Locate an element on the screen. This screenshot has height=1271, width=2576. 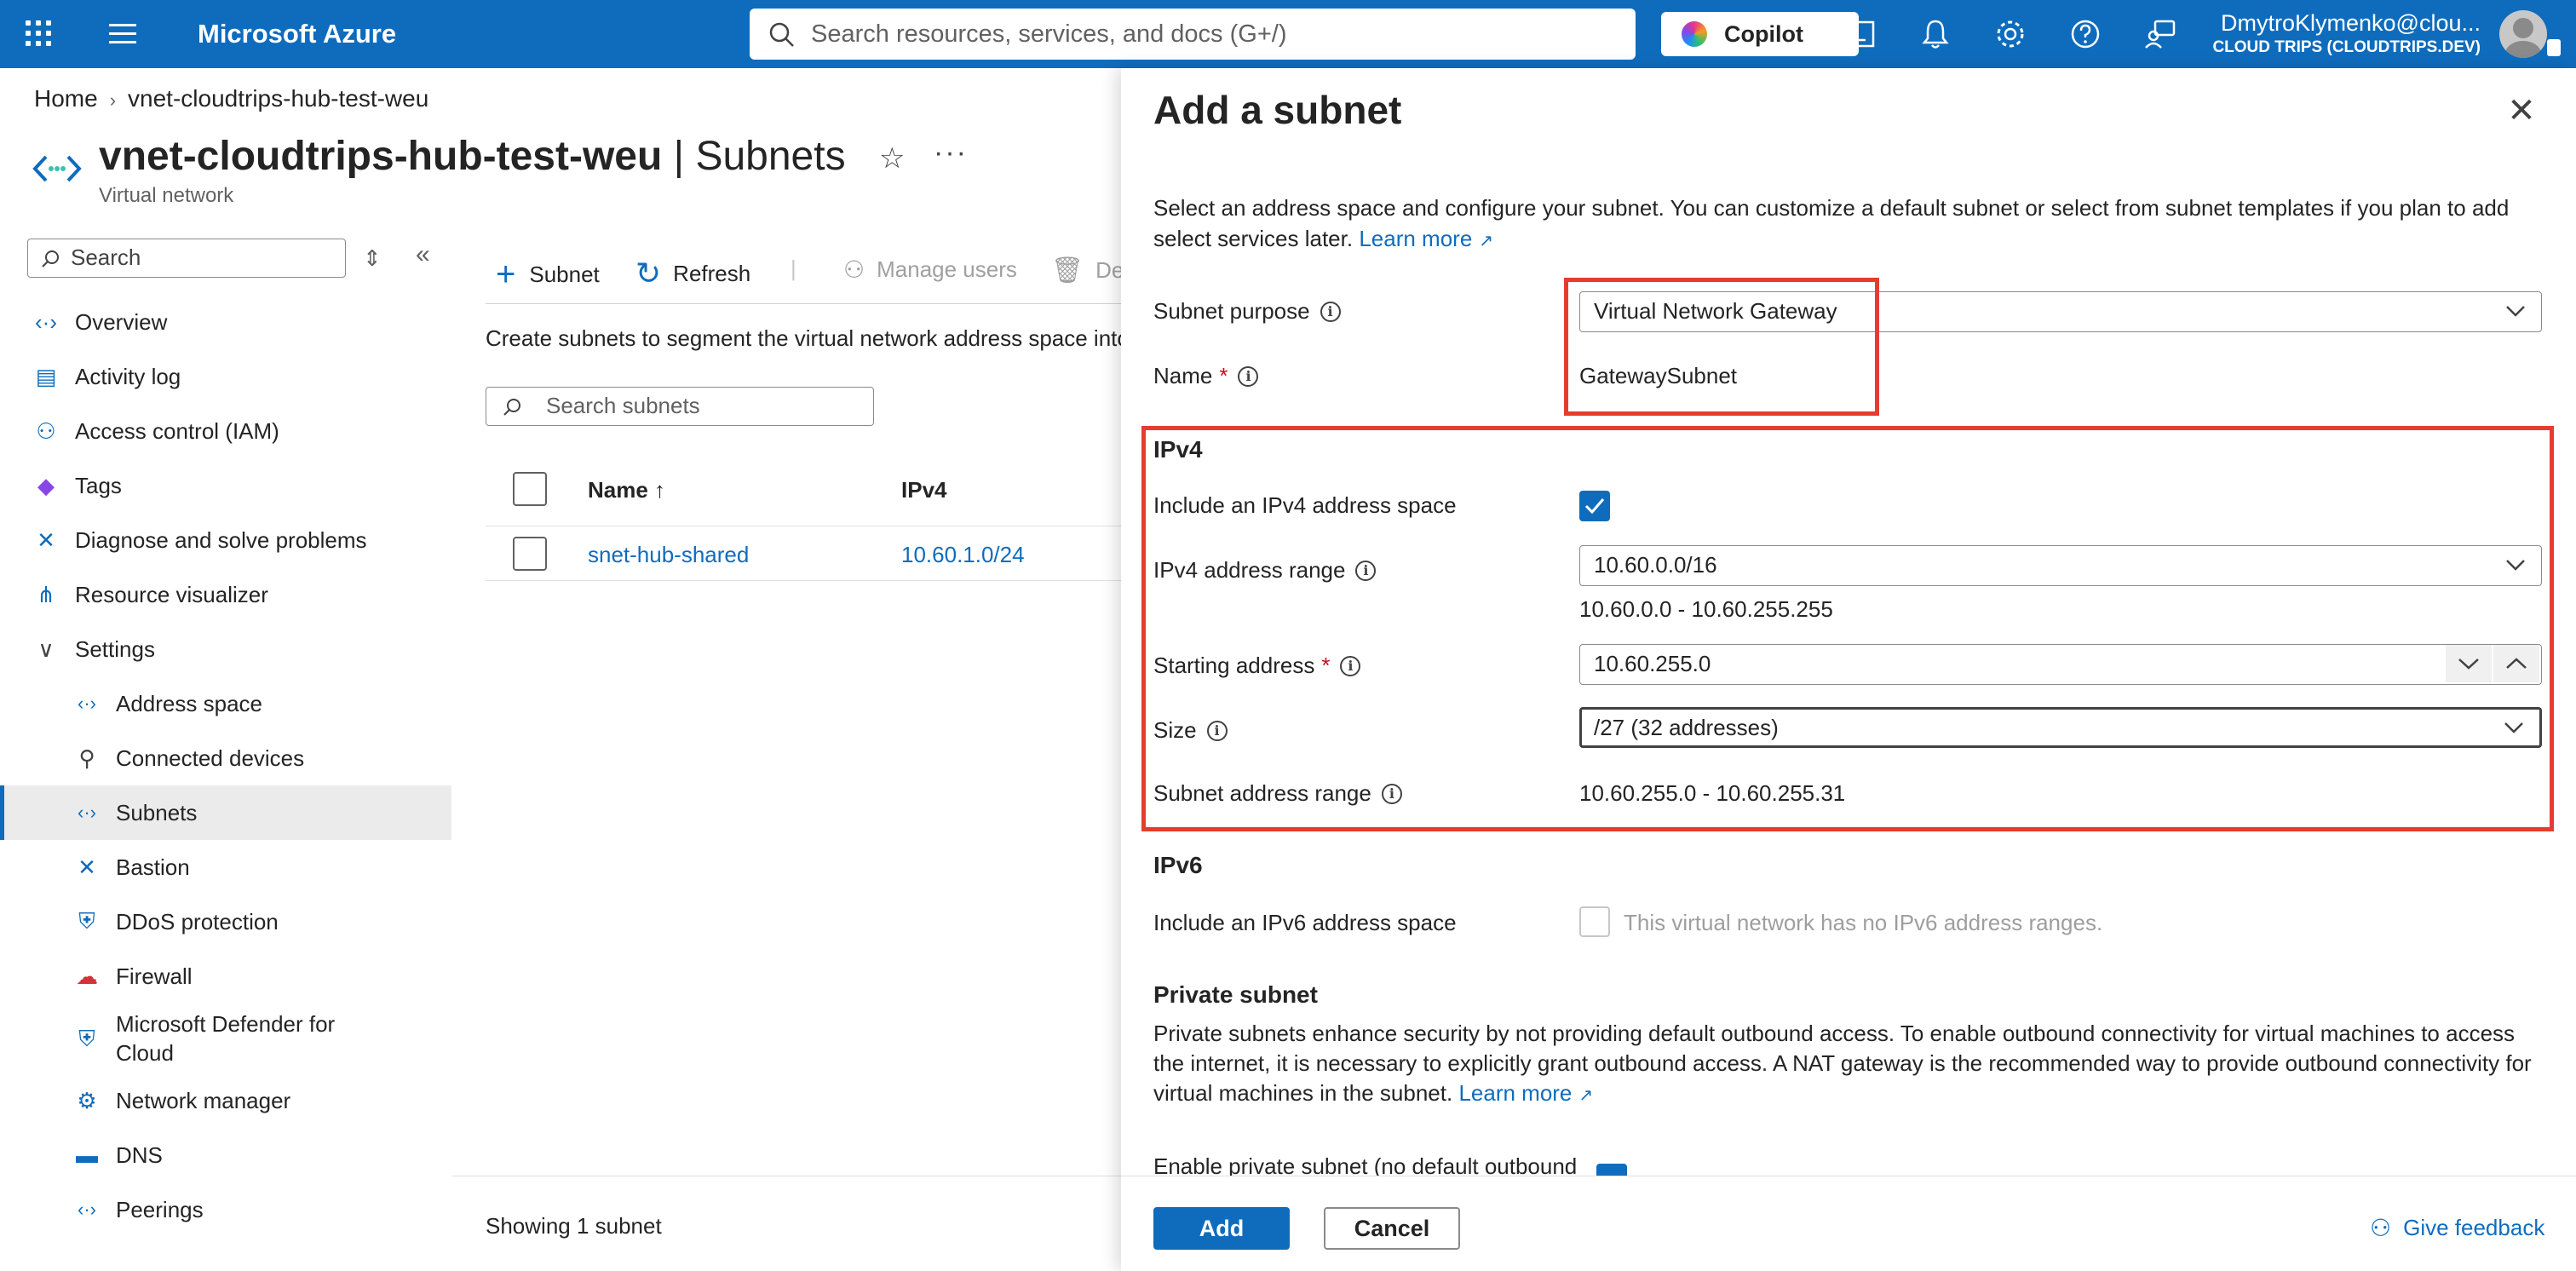
sidebar-item-label: Peerings is located at coordinates (160, 1209).